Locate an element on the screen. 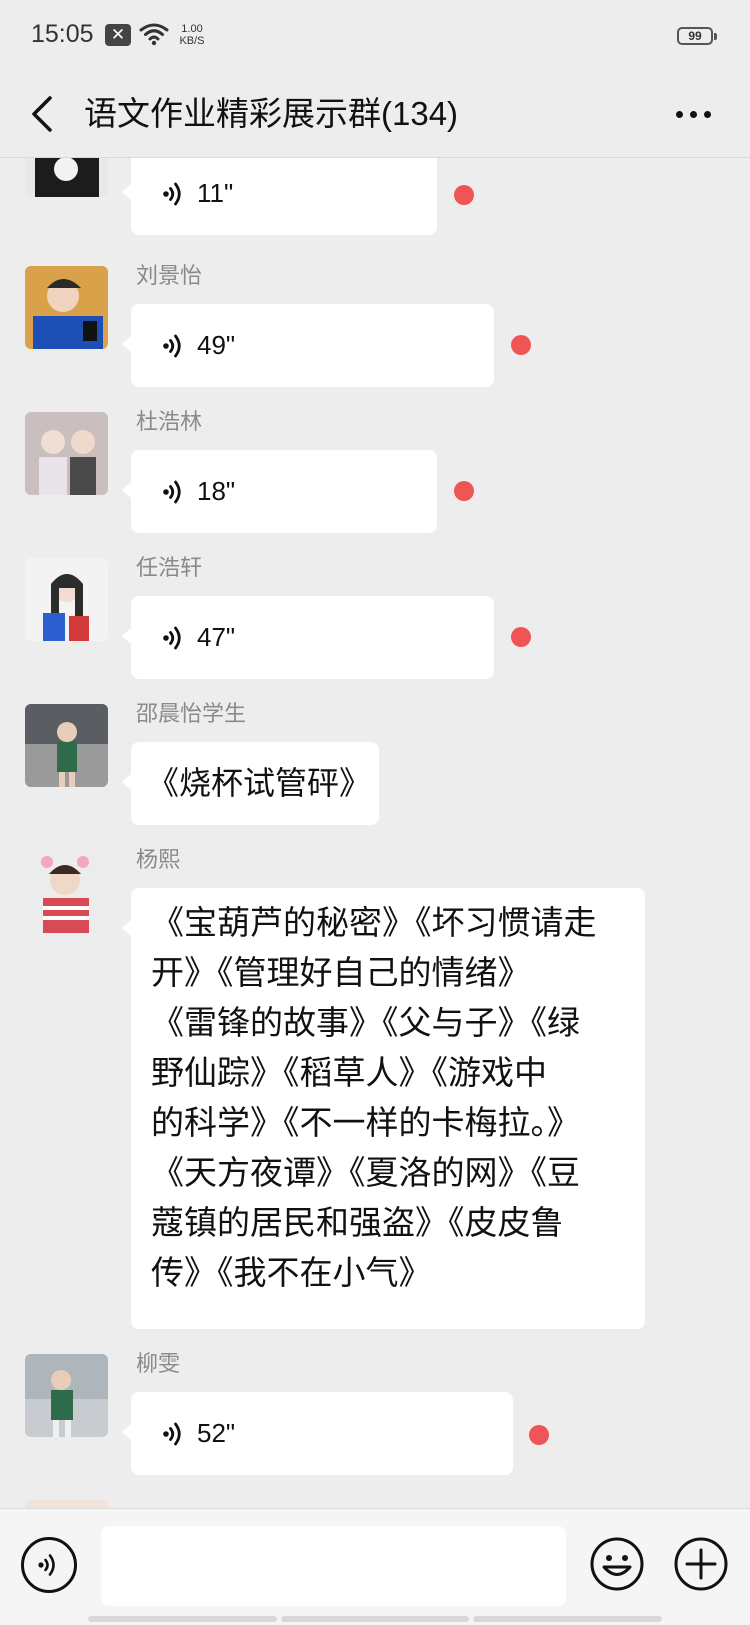  x-notification-icon: ✕ is located at coordinates (118, 35).